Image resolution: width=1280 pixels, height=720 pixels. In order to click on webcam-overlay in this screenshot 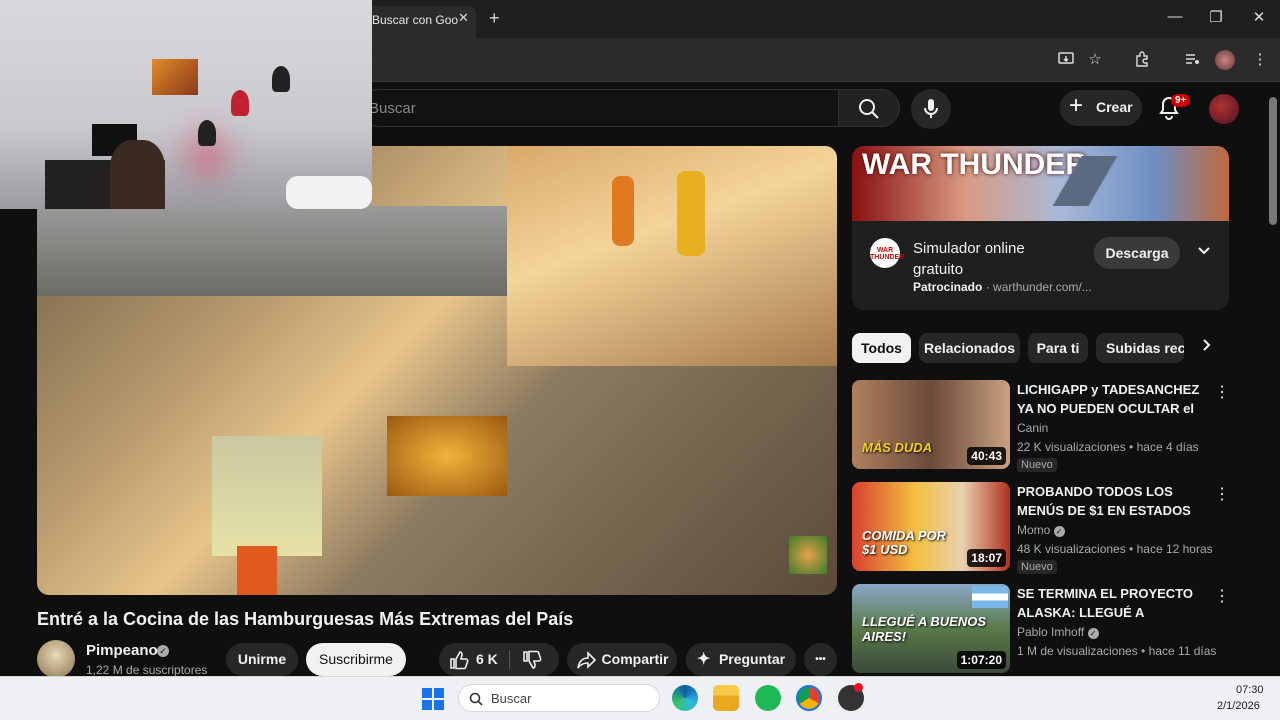, I will do `click(186, 104)`.